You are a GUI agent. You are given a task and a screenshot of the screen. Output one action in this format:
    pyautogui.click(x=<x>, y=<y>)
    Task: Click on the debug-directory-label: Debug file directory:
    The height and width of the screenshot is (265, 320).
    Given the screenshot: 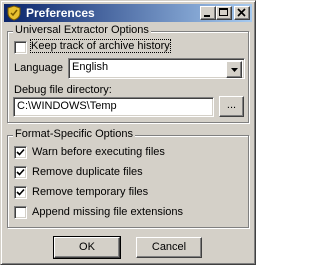 What is the action you would take?
    pyautogui.click(x=63, y=90)
    